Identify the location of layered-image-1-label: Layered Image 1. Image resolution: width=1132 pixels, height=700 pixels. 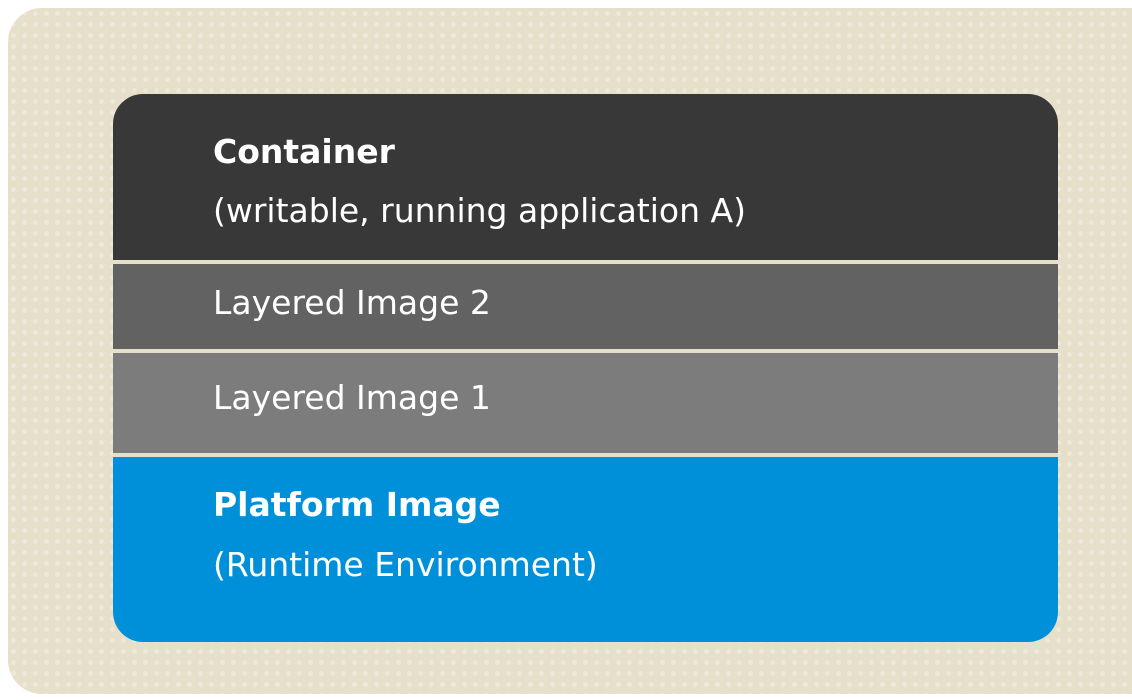
(352, 397).